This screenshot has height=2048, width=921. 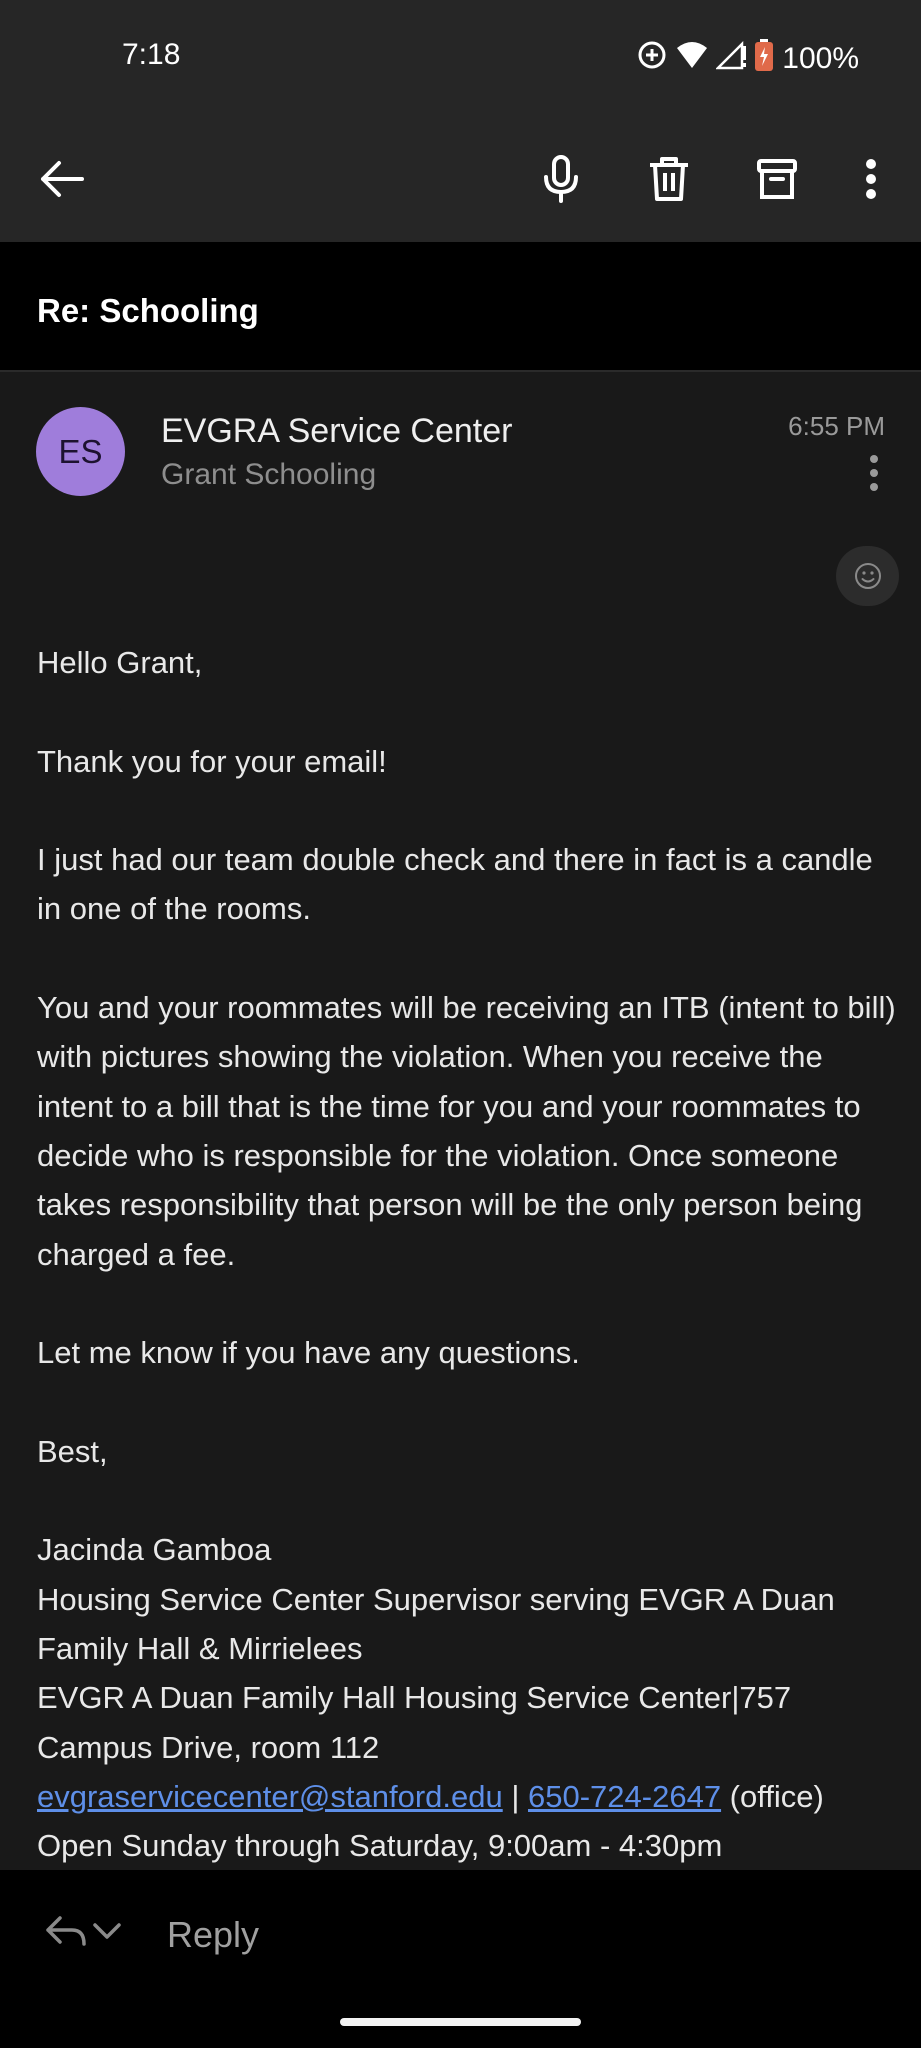 I want to click on battery-icon, so click(x=764, y=59).